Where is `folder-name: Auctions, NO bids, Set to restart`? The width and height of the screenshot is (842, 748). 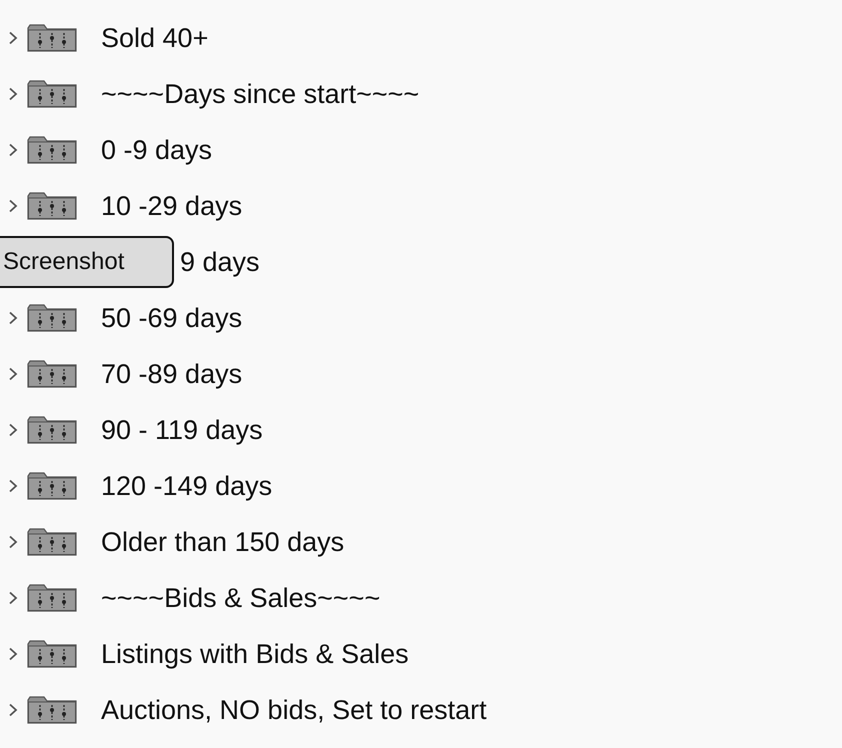 folder-name: Auctions, NO bids, Set to restart is located at coordinates (294, 710).